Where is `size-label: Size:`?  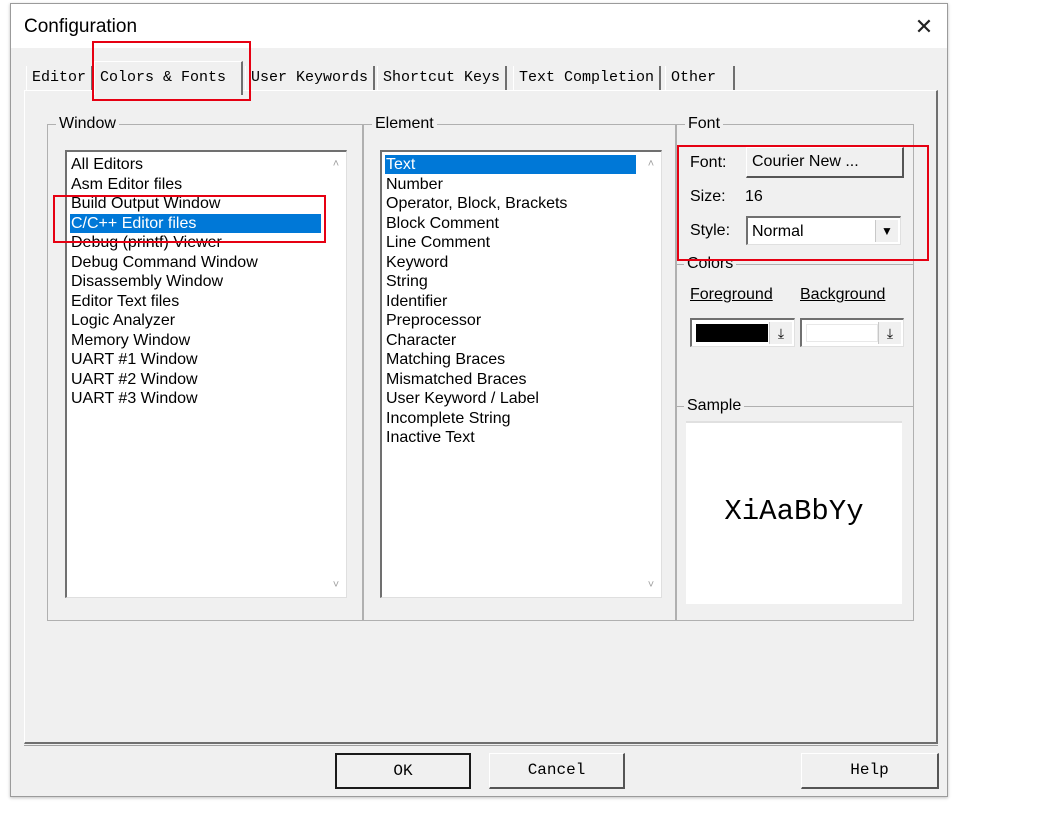
size-label: Size: is located at coordinates (708, 196).